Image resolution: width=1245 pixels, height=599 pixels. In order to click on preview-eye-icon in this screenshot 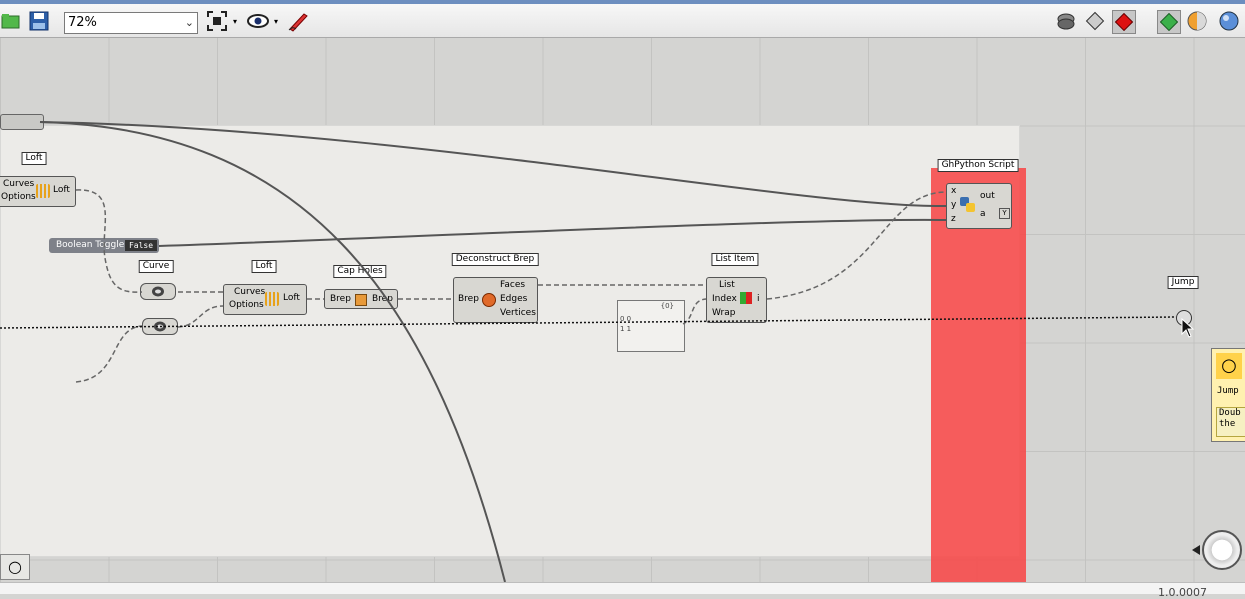, I will do `click(258, 21)`.